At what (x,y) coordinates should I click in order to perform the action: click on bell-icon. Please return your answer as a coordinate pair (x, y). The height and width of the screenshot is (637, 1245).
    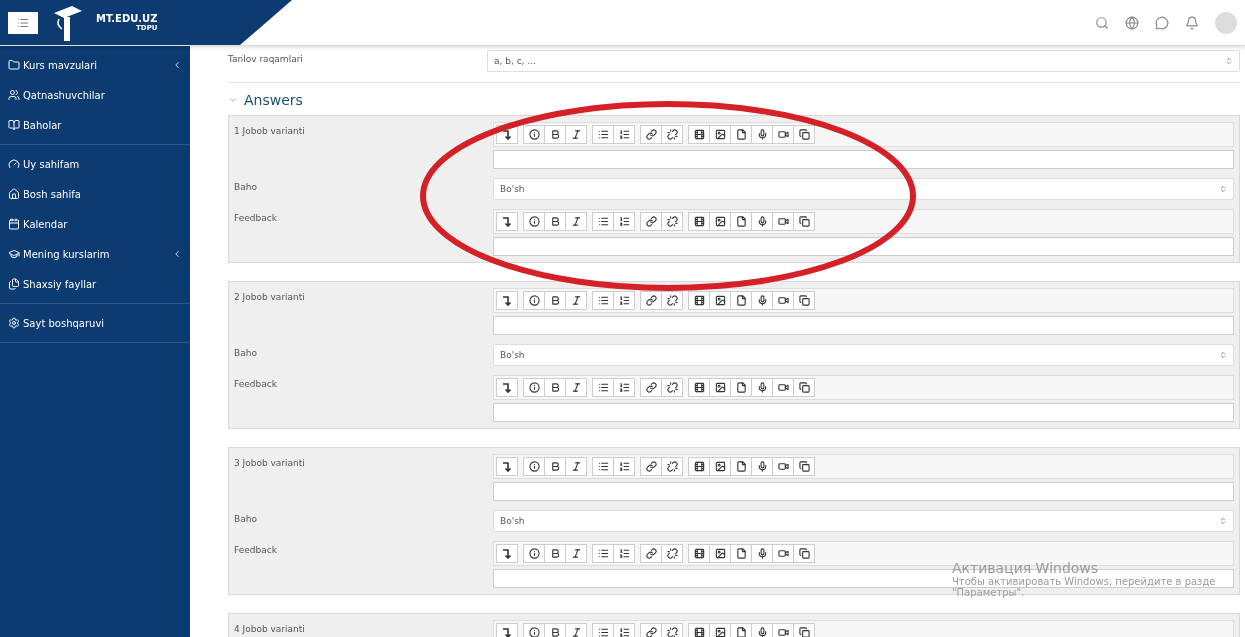
    Looking at the image, I should click on (1192, 22).